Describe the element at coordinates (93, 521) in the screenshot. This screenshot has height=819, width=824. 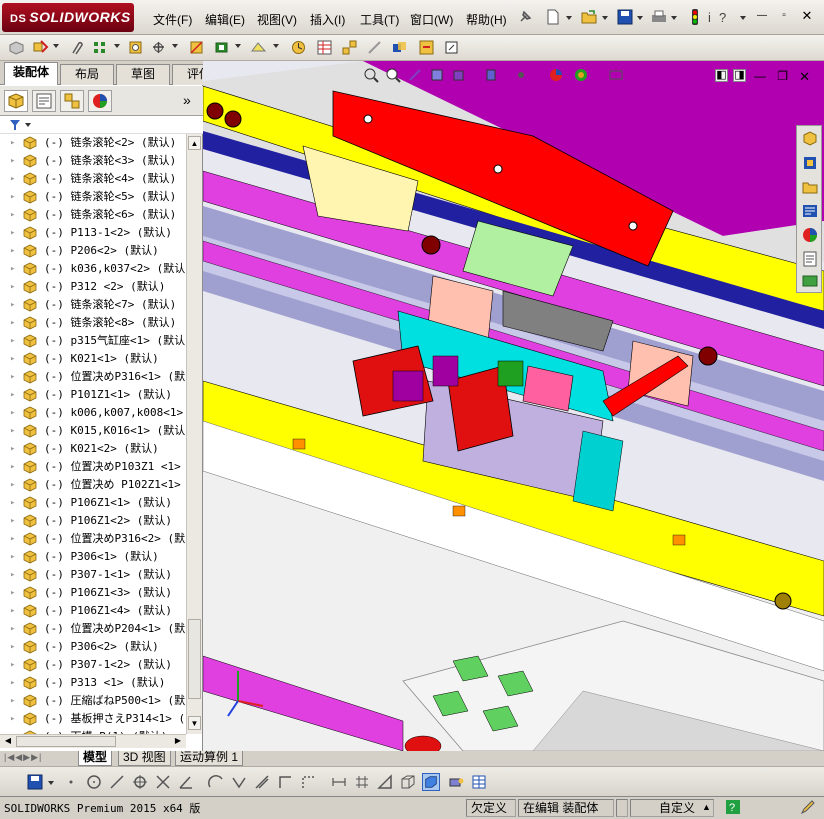
I see `tree-item: ▸ (-) P106Z1<2> (默认)` at that location.